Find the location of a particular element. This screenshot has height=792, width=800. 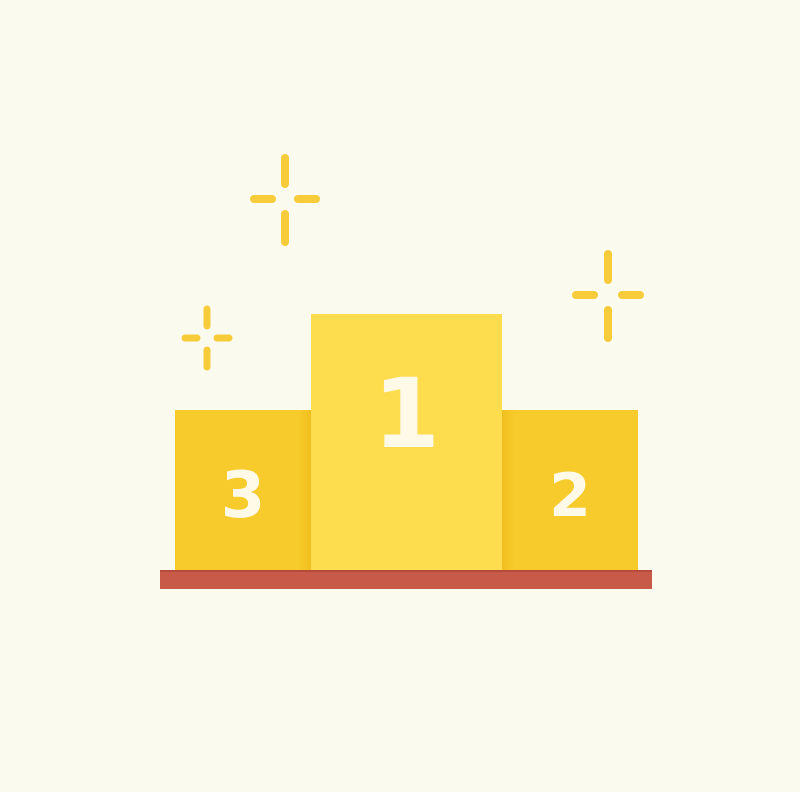

podium-second-place: 2 is located at coordinates (570, 490).